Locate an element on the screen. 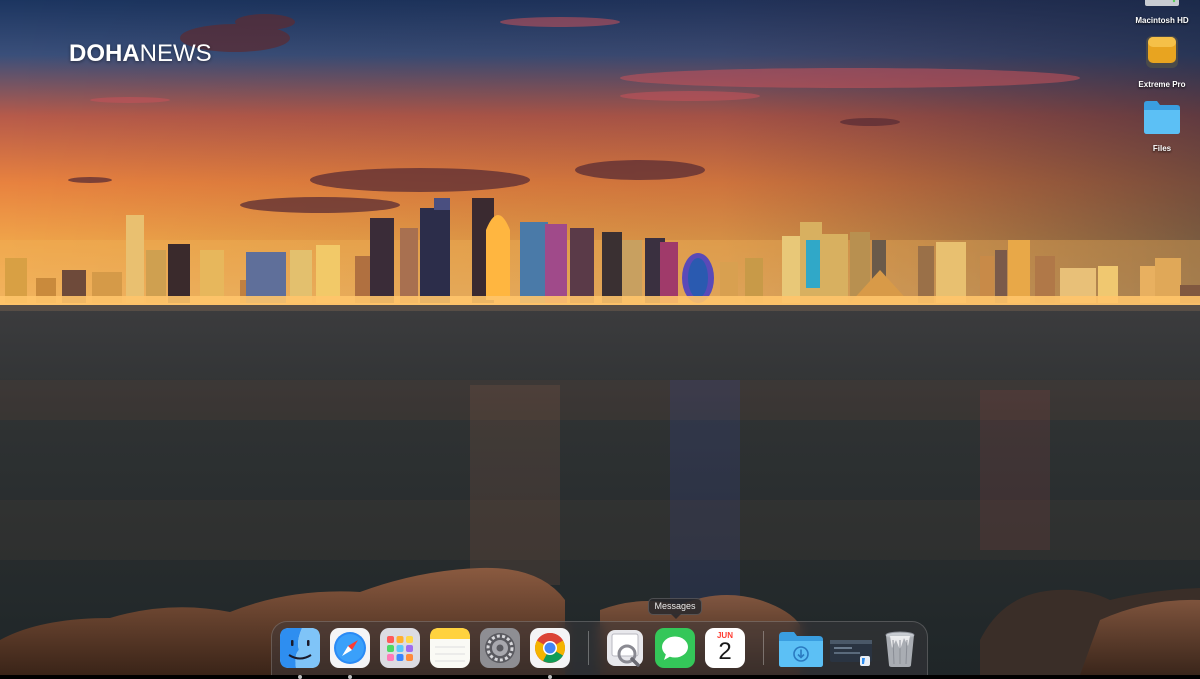  dock-item-system-settings is located at coordinates (500, 648).